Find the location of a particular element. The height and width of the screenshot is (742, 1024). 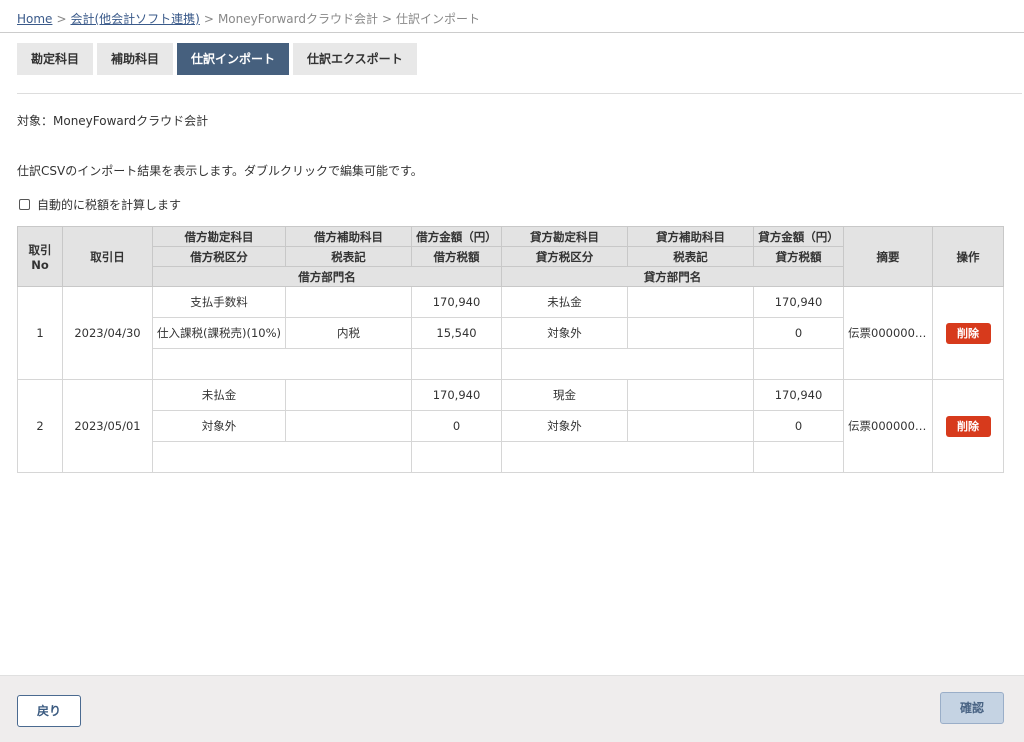

auto-tax-label: 自動的に税額を計算します is located at coordinates (109, 205).